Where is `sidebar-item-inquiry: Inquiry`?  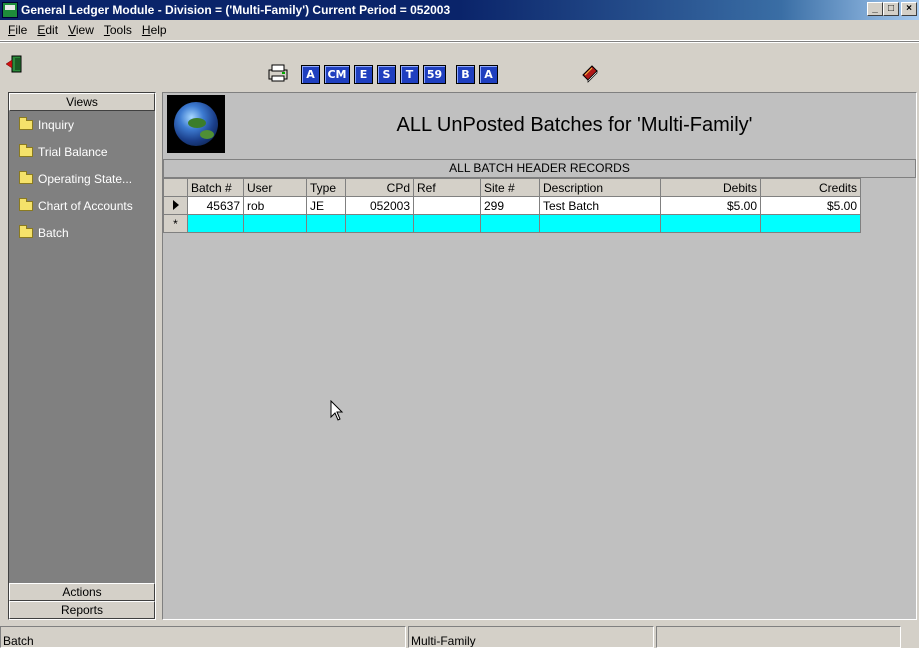
sidebar-item-inquiry: Inquiry is located at coordinates (82, 124).